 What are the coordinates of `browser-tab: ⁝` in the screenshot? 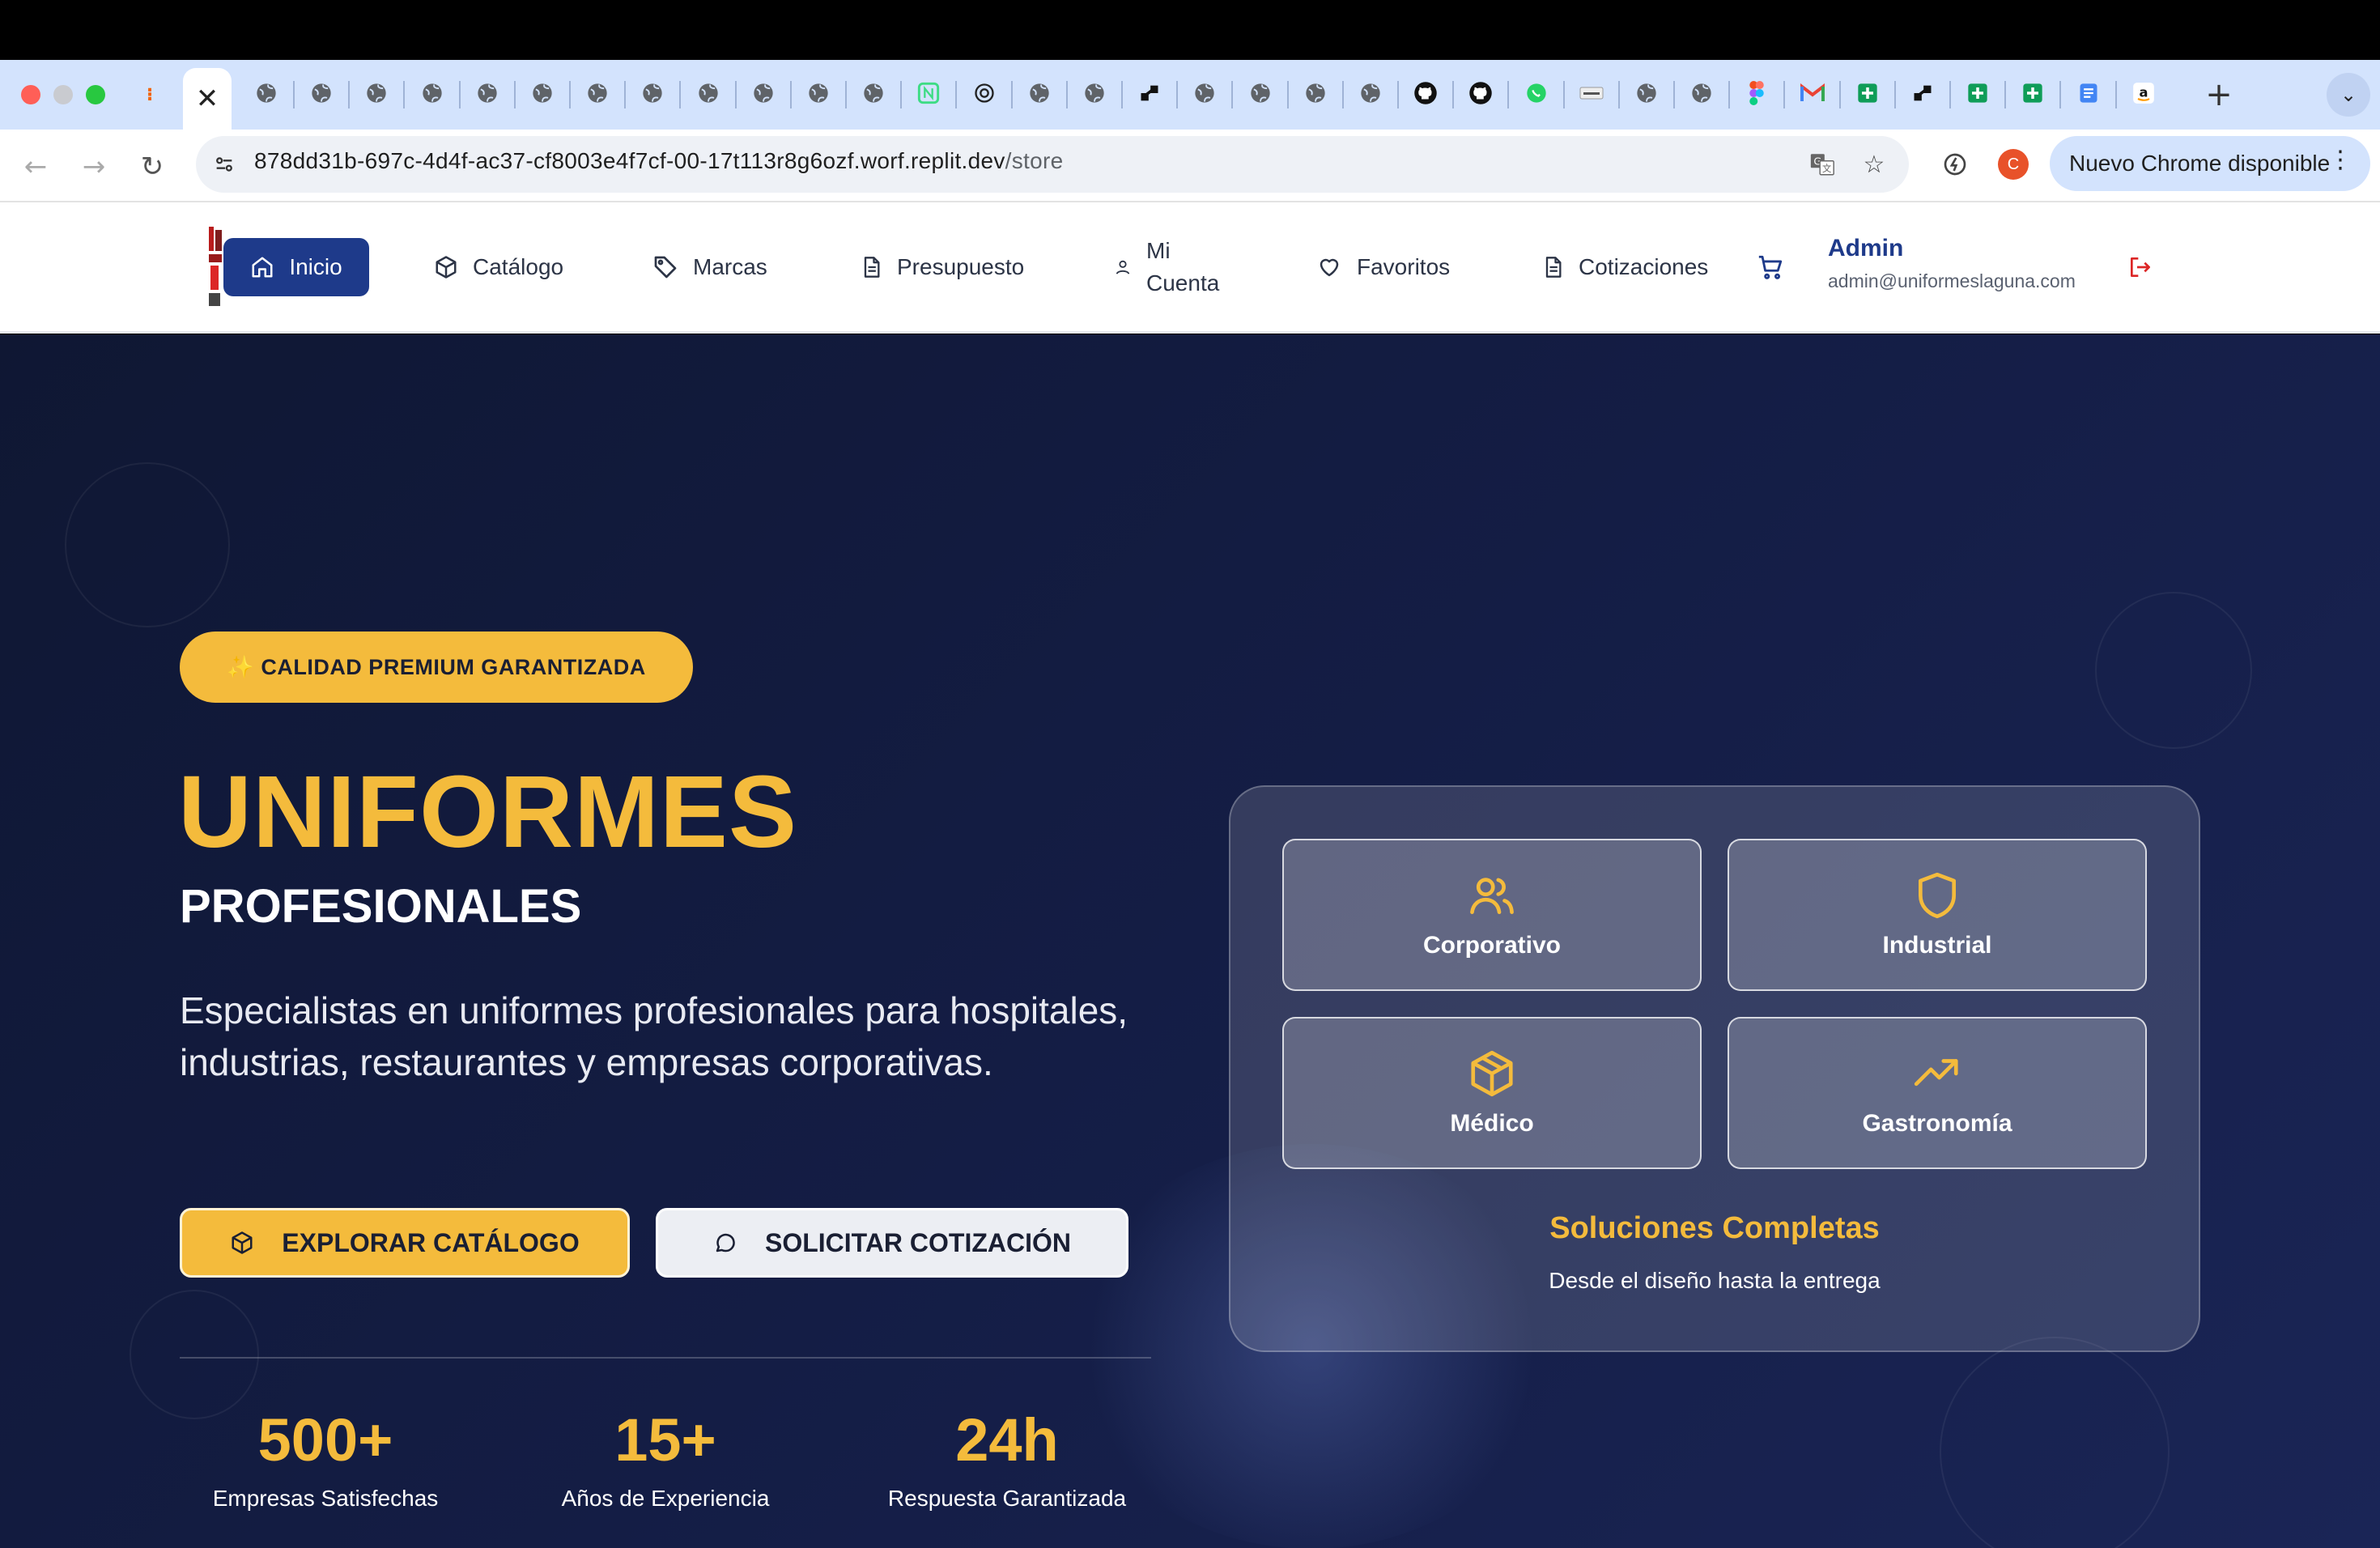 It's located at (150, 95).